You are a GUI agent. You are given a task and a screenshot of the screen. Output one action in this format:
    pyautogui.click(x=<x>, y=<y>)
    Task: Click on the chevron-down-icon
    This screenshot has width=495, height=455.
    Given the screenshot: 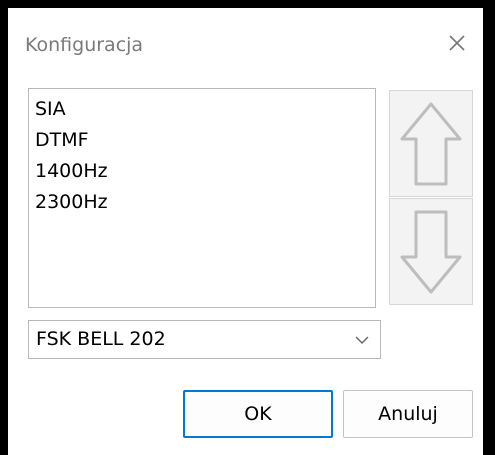 What is the action you would take?
    pyautogui.click(x=362, y=340)
    